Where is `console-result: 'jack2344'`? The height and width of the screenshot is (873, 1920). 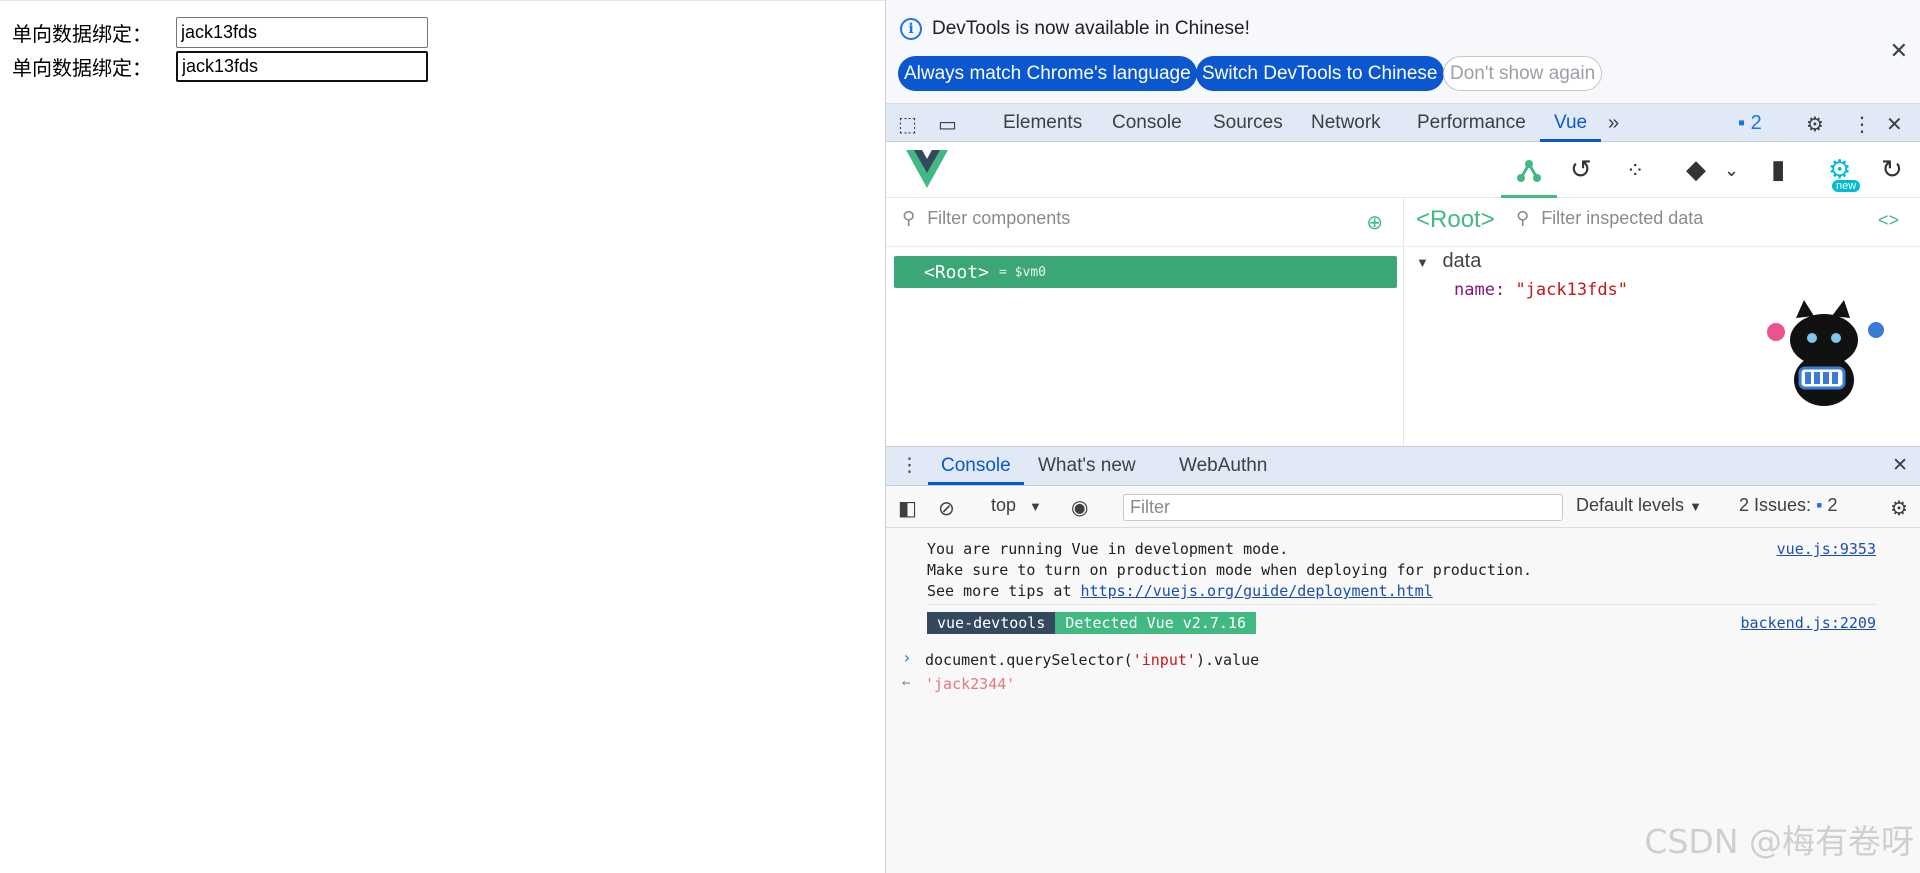 console-result: 'jack2344' is located at coordinates (970, 684).